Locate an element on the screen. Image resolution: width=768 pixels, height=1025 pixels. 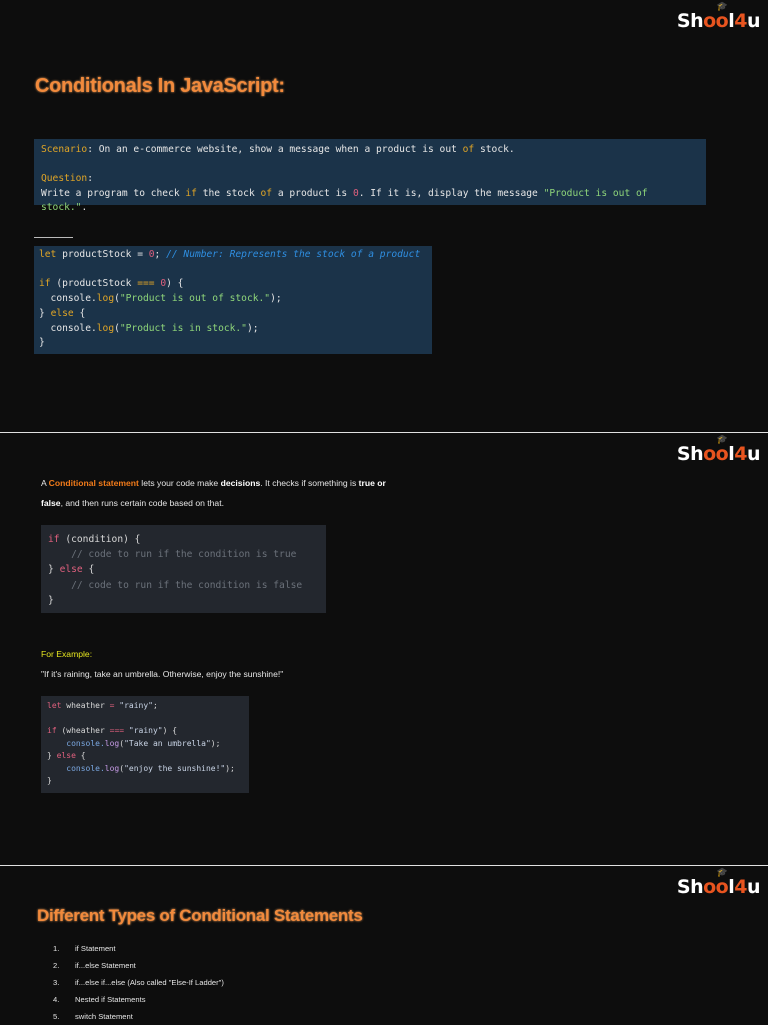
code-line: if (wheather === "rainy") { is located at coordinates (145, 731).